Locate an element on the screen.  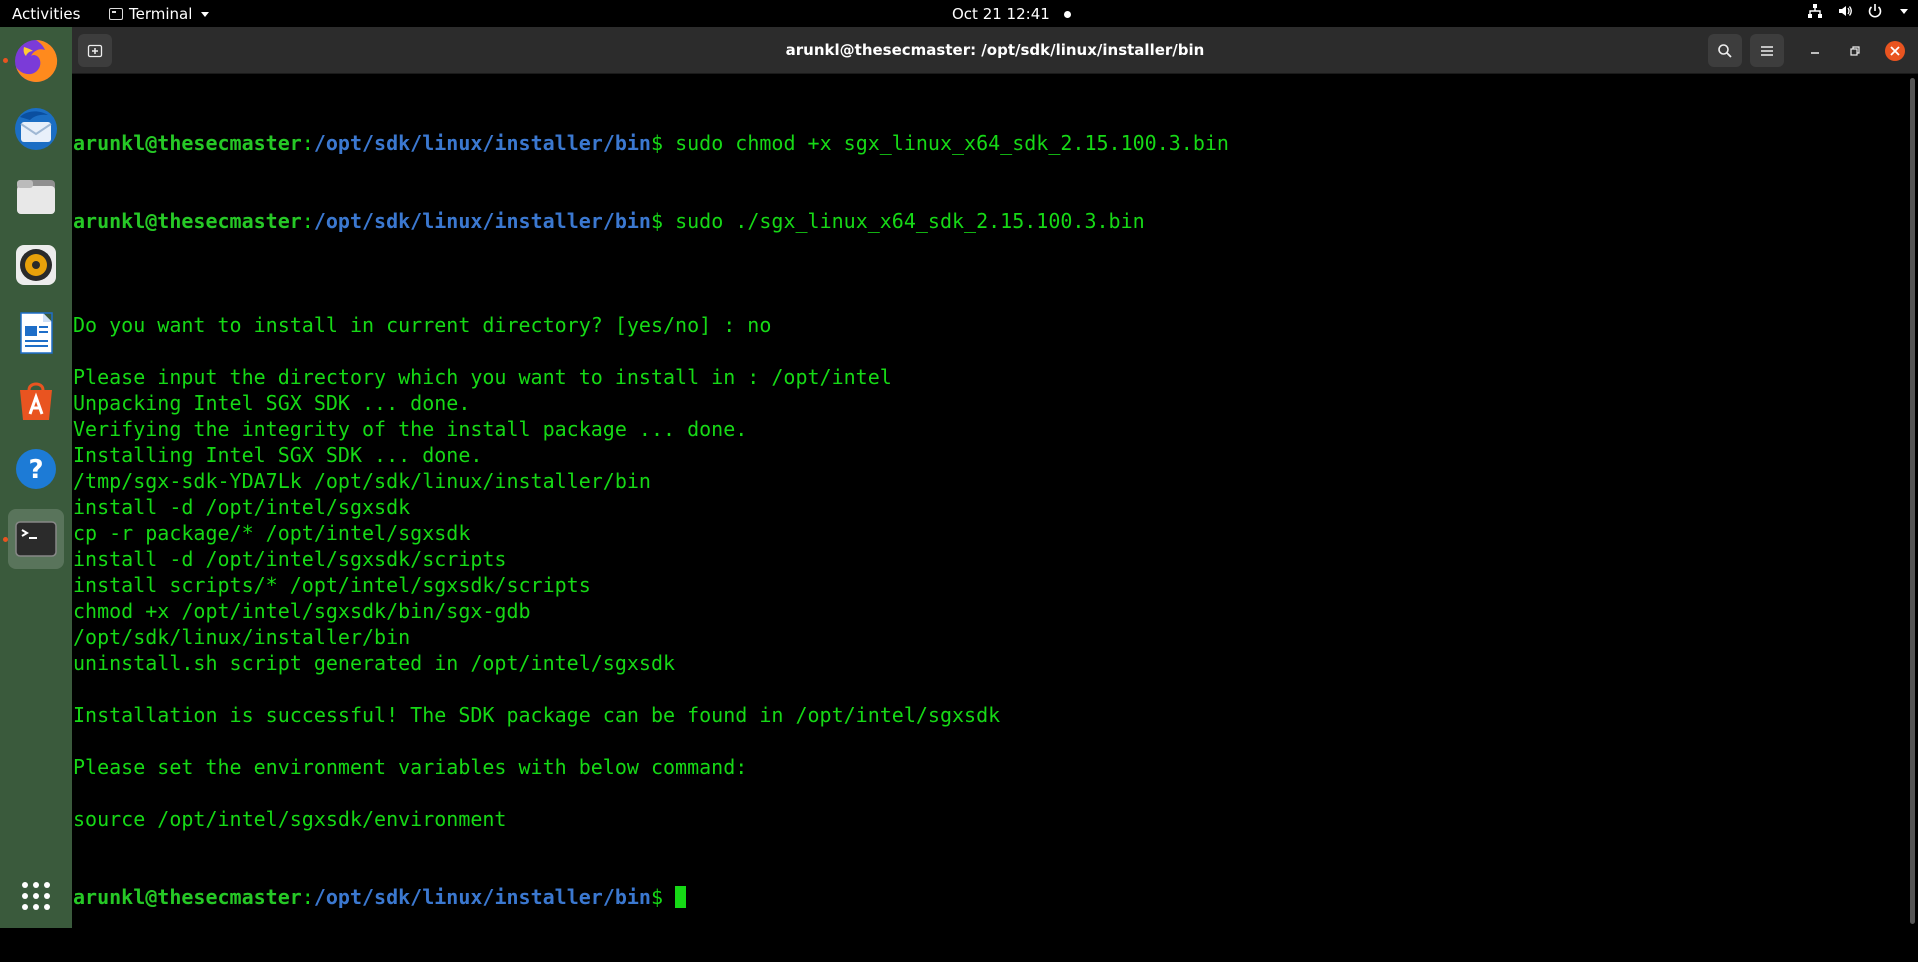
command-text: sudo ./sgx_linux_x64_sdk_2.15.100.3.bin is located at coordinates (904, 221).